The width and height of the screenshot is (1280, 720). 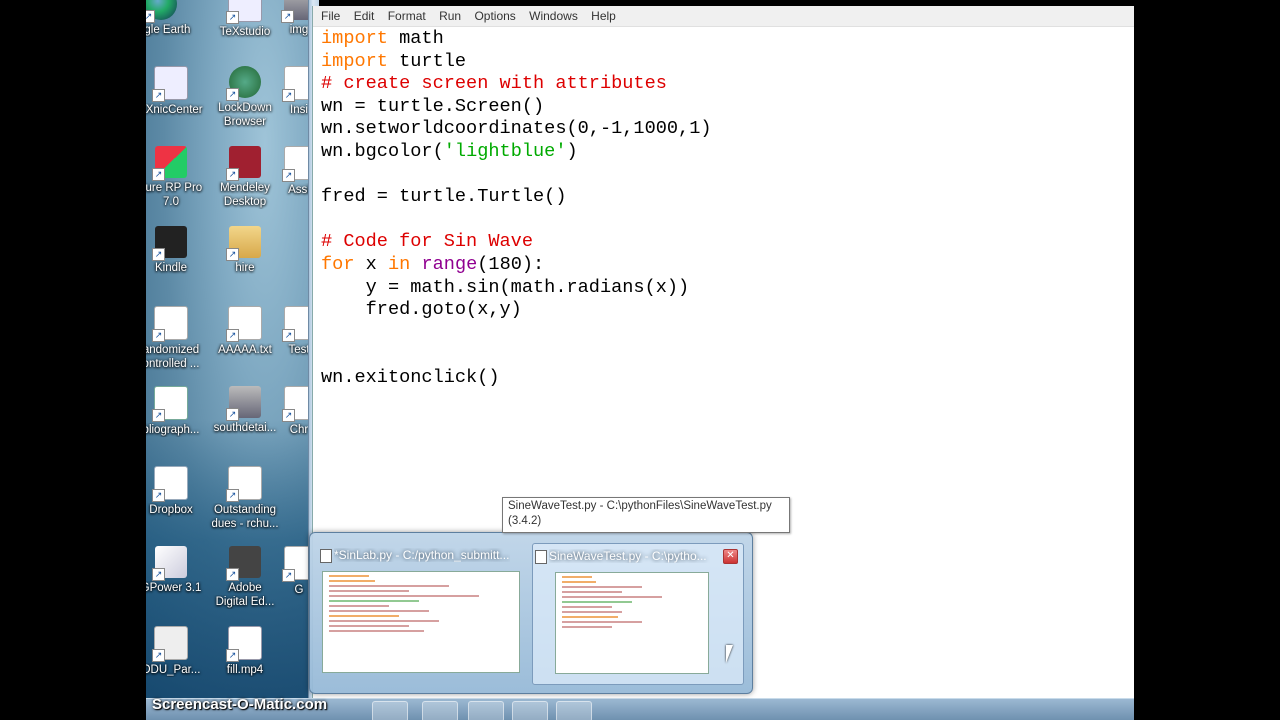 I want to click on fill-mp4-icon: fill.mp4, so click(x=245, y=651).